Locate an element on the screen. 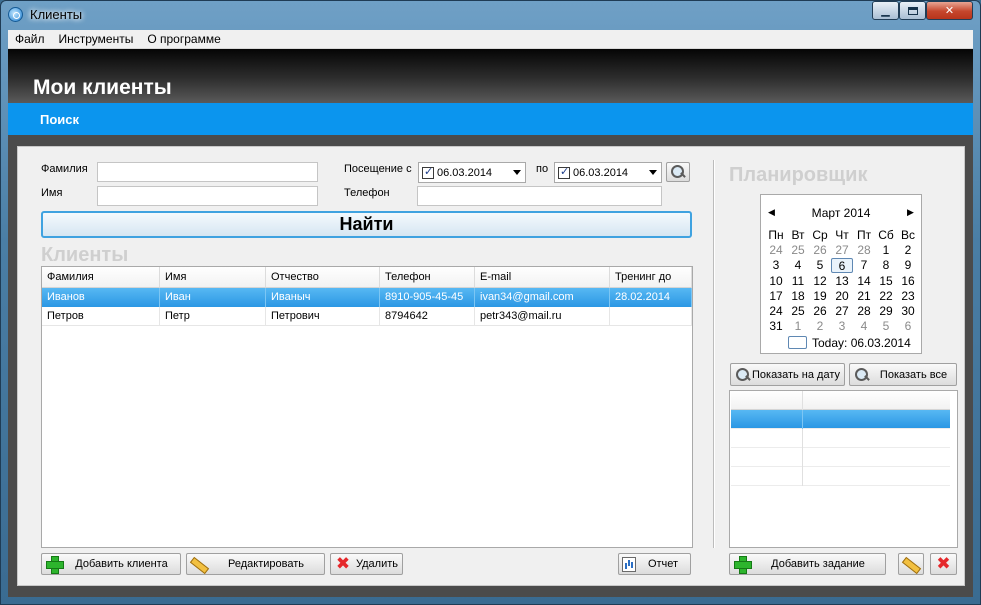  surname-input is located at coordinates (207, 172).